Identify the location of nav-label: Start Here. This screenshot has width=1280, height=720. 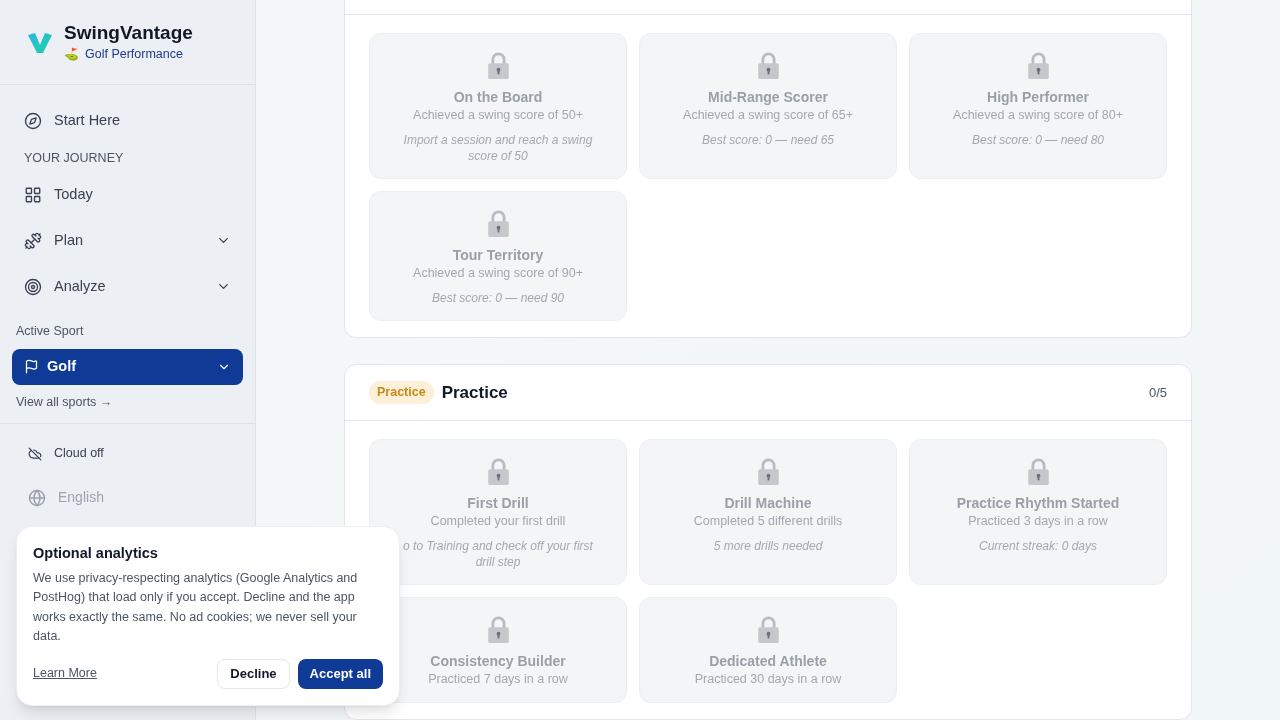
(87, 121).